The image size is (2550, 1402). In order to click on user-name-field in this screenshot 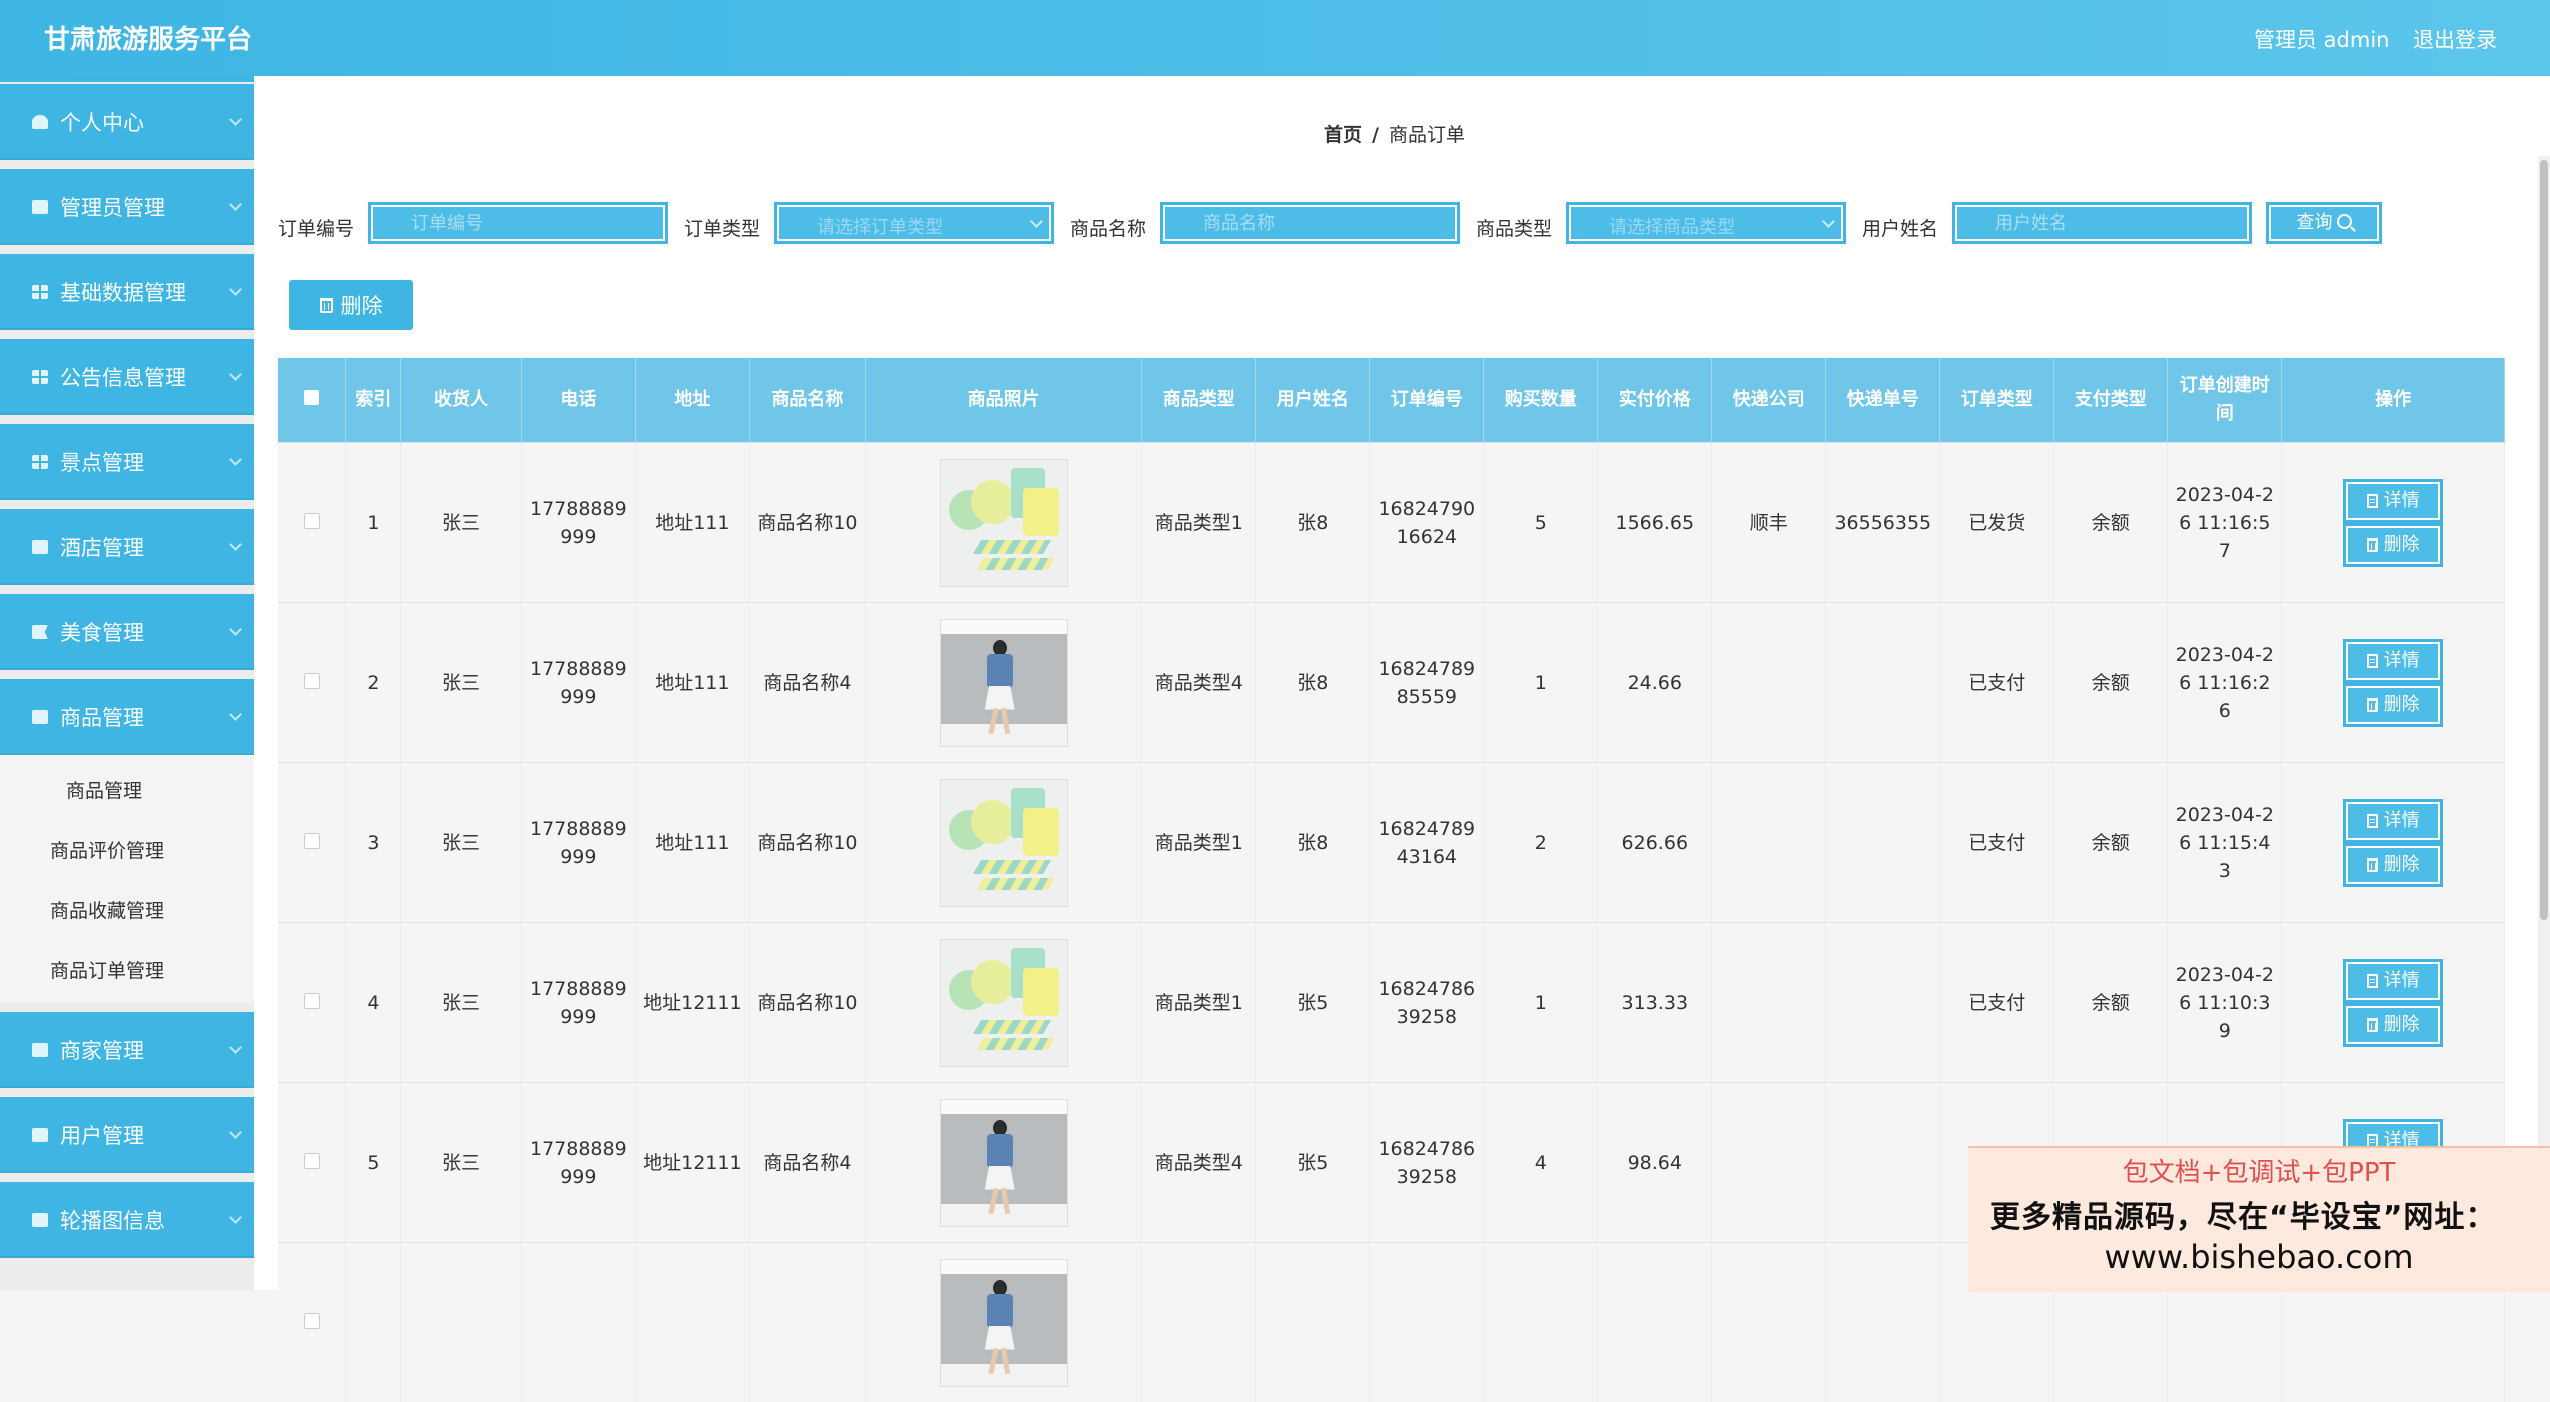, I will do `click(2102, 223)`.